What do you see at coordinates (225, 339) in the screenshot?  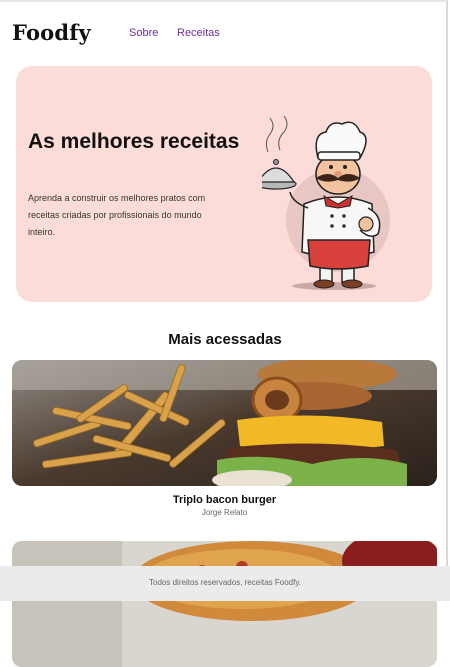 I see `section-title: Mais acessadas` at bounding box center [225, 339].